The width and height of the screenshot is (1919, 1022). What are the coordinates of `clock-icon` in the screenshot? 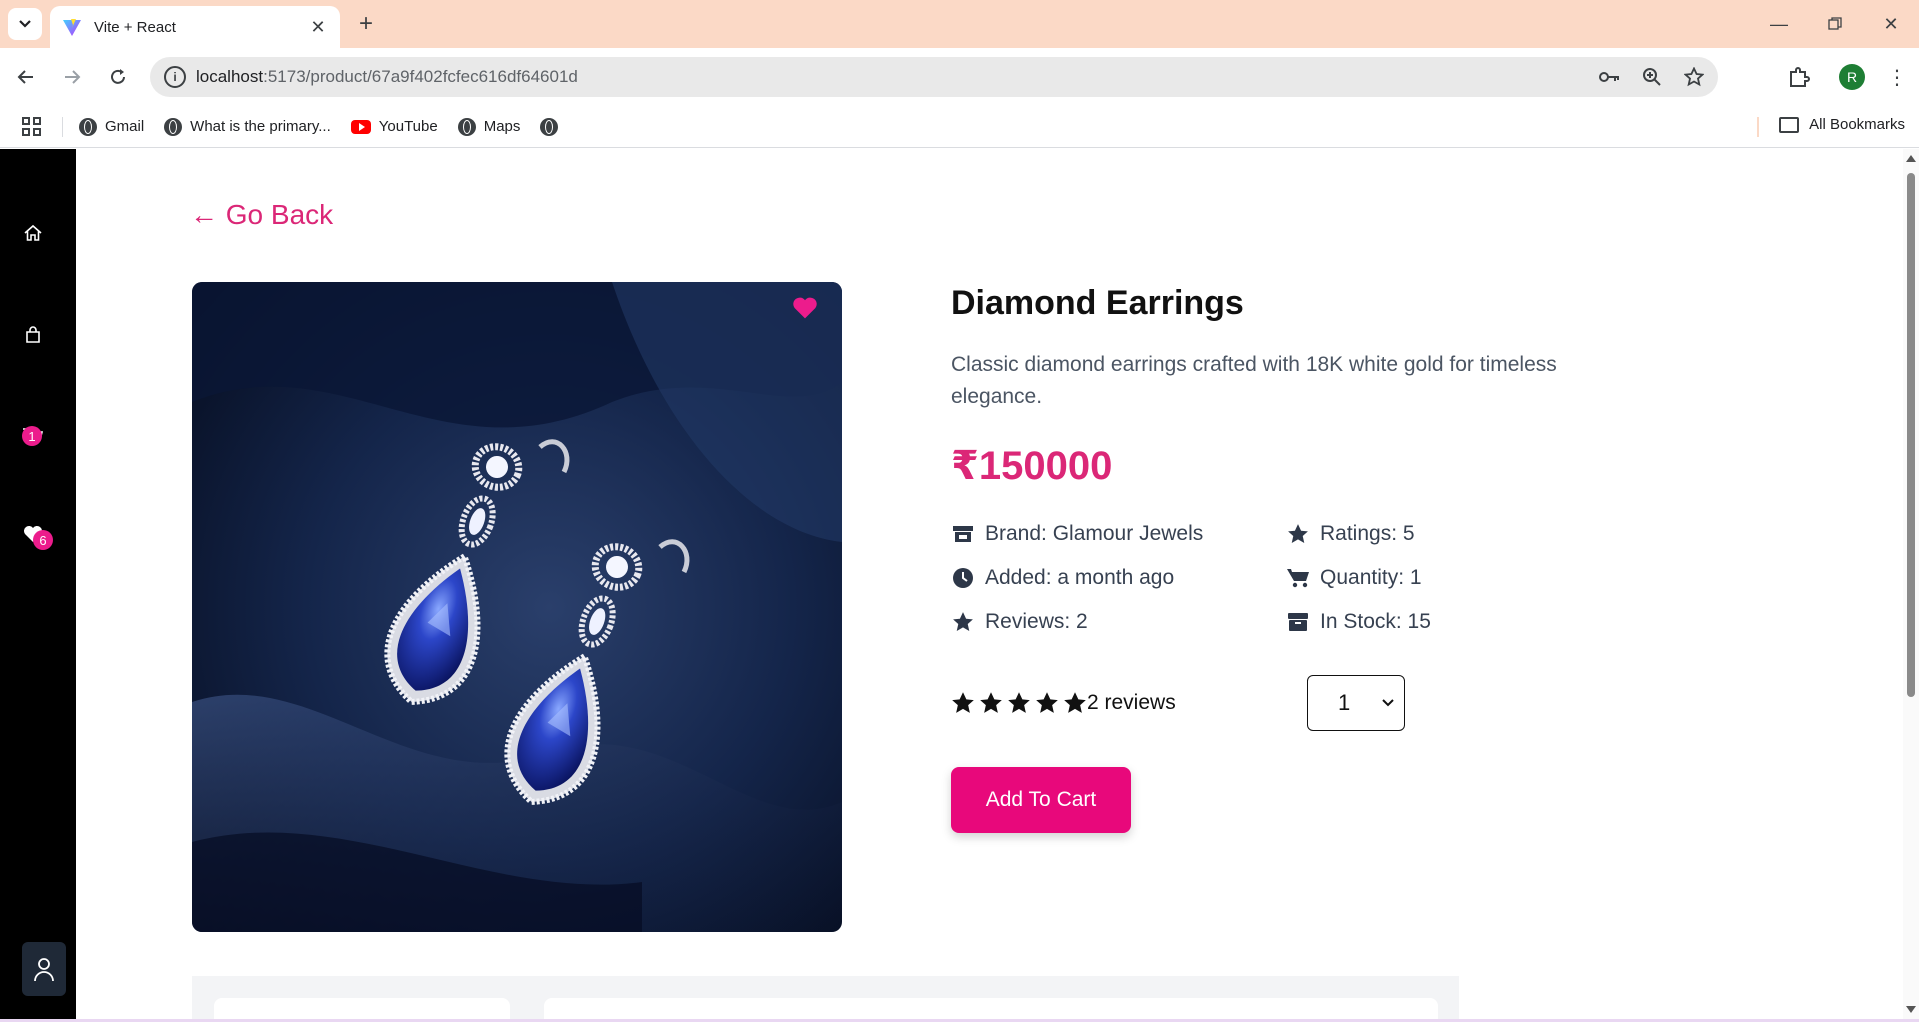 It's located at (963, 578).